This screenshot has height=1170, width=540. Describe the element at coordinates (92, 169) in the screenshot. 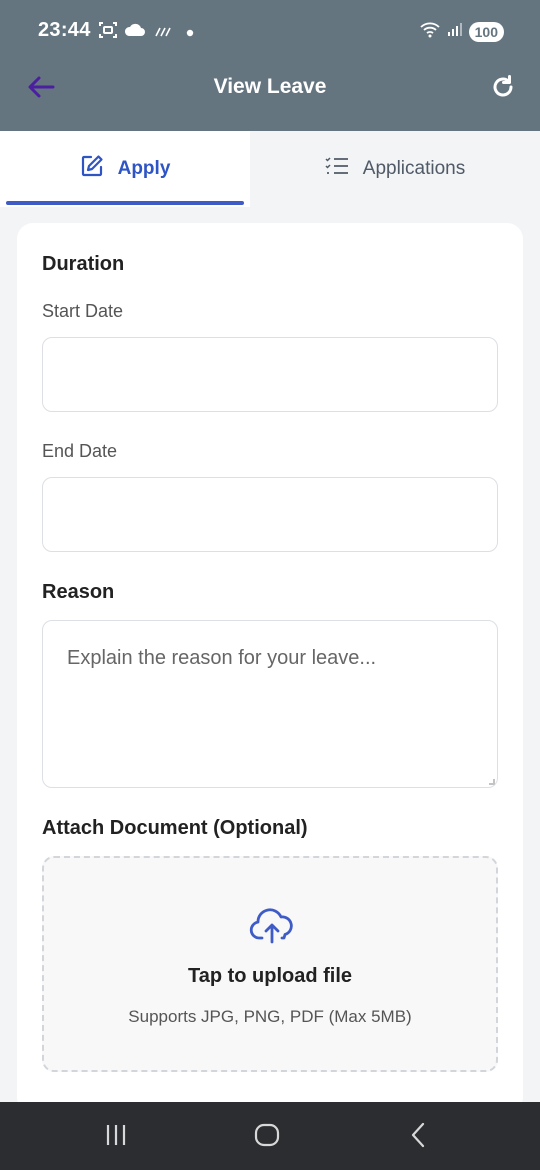

I see `edit-icon` at that location.